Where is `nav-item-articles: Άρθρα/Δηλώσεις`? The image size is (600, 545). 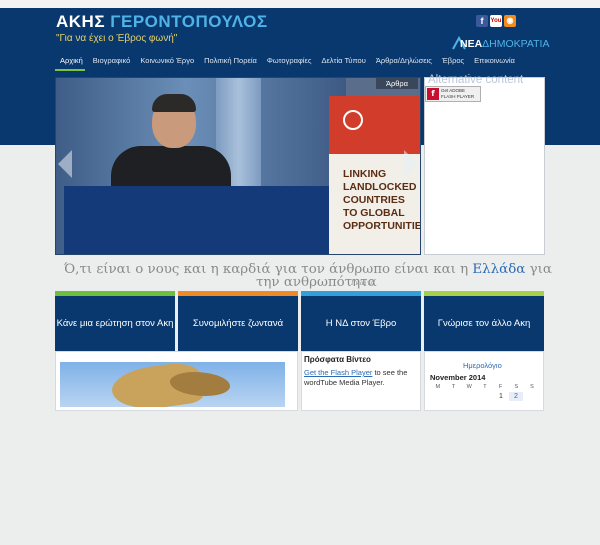
nav-item-articles: Άρθρα/Δηλώσεις is located at coordinates (404, 62).